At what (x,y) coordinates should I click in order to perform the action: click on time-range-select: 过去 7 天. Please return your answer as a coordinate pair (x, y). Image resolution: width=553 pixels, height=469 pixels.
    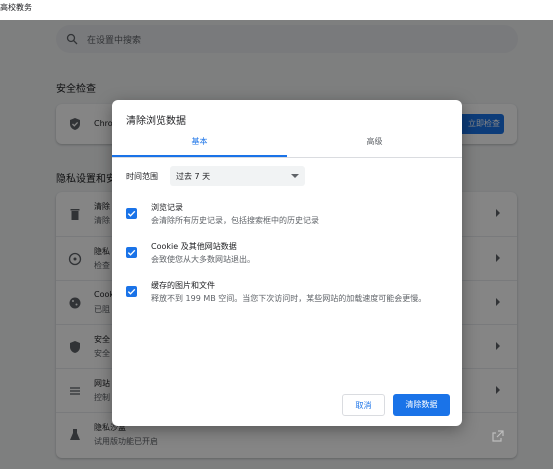
    Looking at the image, I should click on (237, 176).